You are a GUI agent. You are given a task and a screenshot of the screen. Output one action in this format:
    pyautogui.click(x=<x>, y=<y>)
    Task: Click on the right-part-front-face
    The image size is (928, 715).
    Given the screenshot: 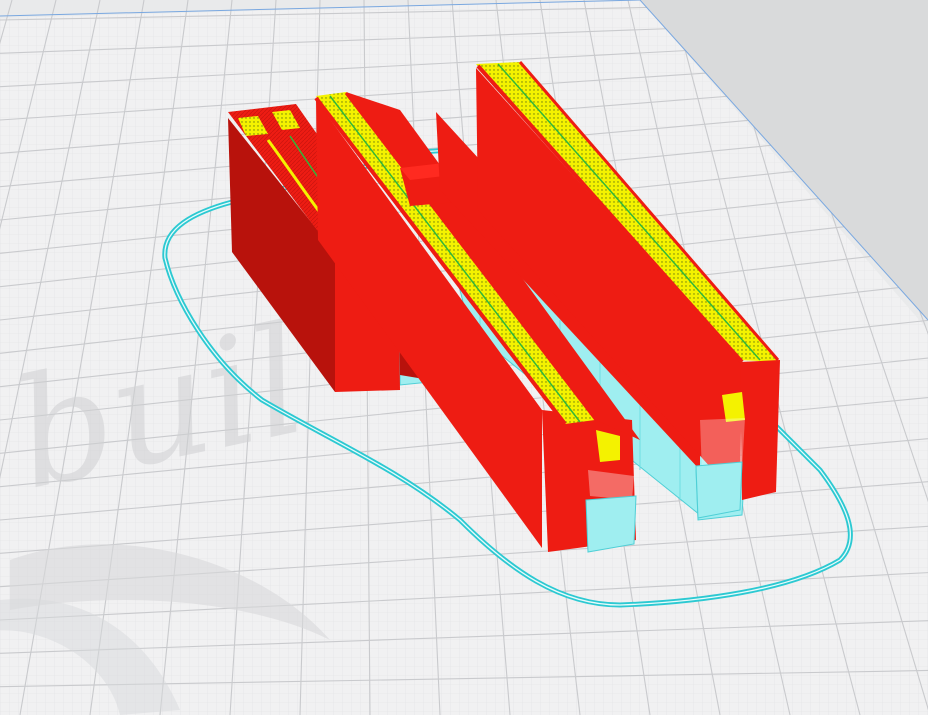 What is the action you would take?
    pyautogui.click(x=760, y=430)
    